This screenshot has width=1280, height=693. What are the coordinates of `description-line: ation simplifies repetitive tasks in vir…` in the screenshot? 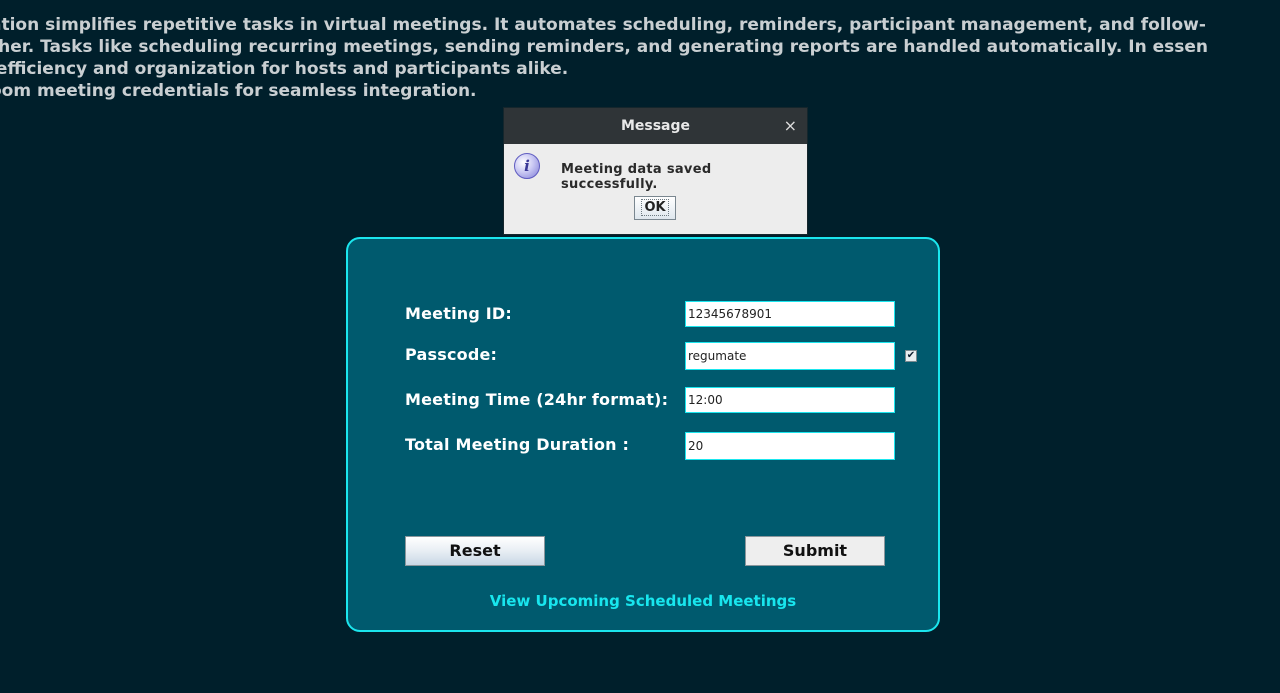 It's located at (603, 25).